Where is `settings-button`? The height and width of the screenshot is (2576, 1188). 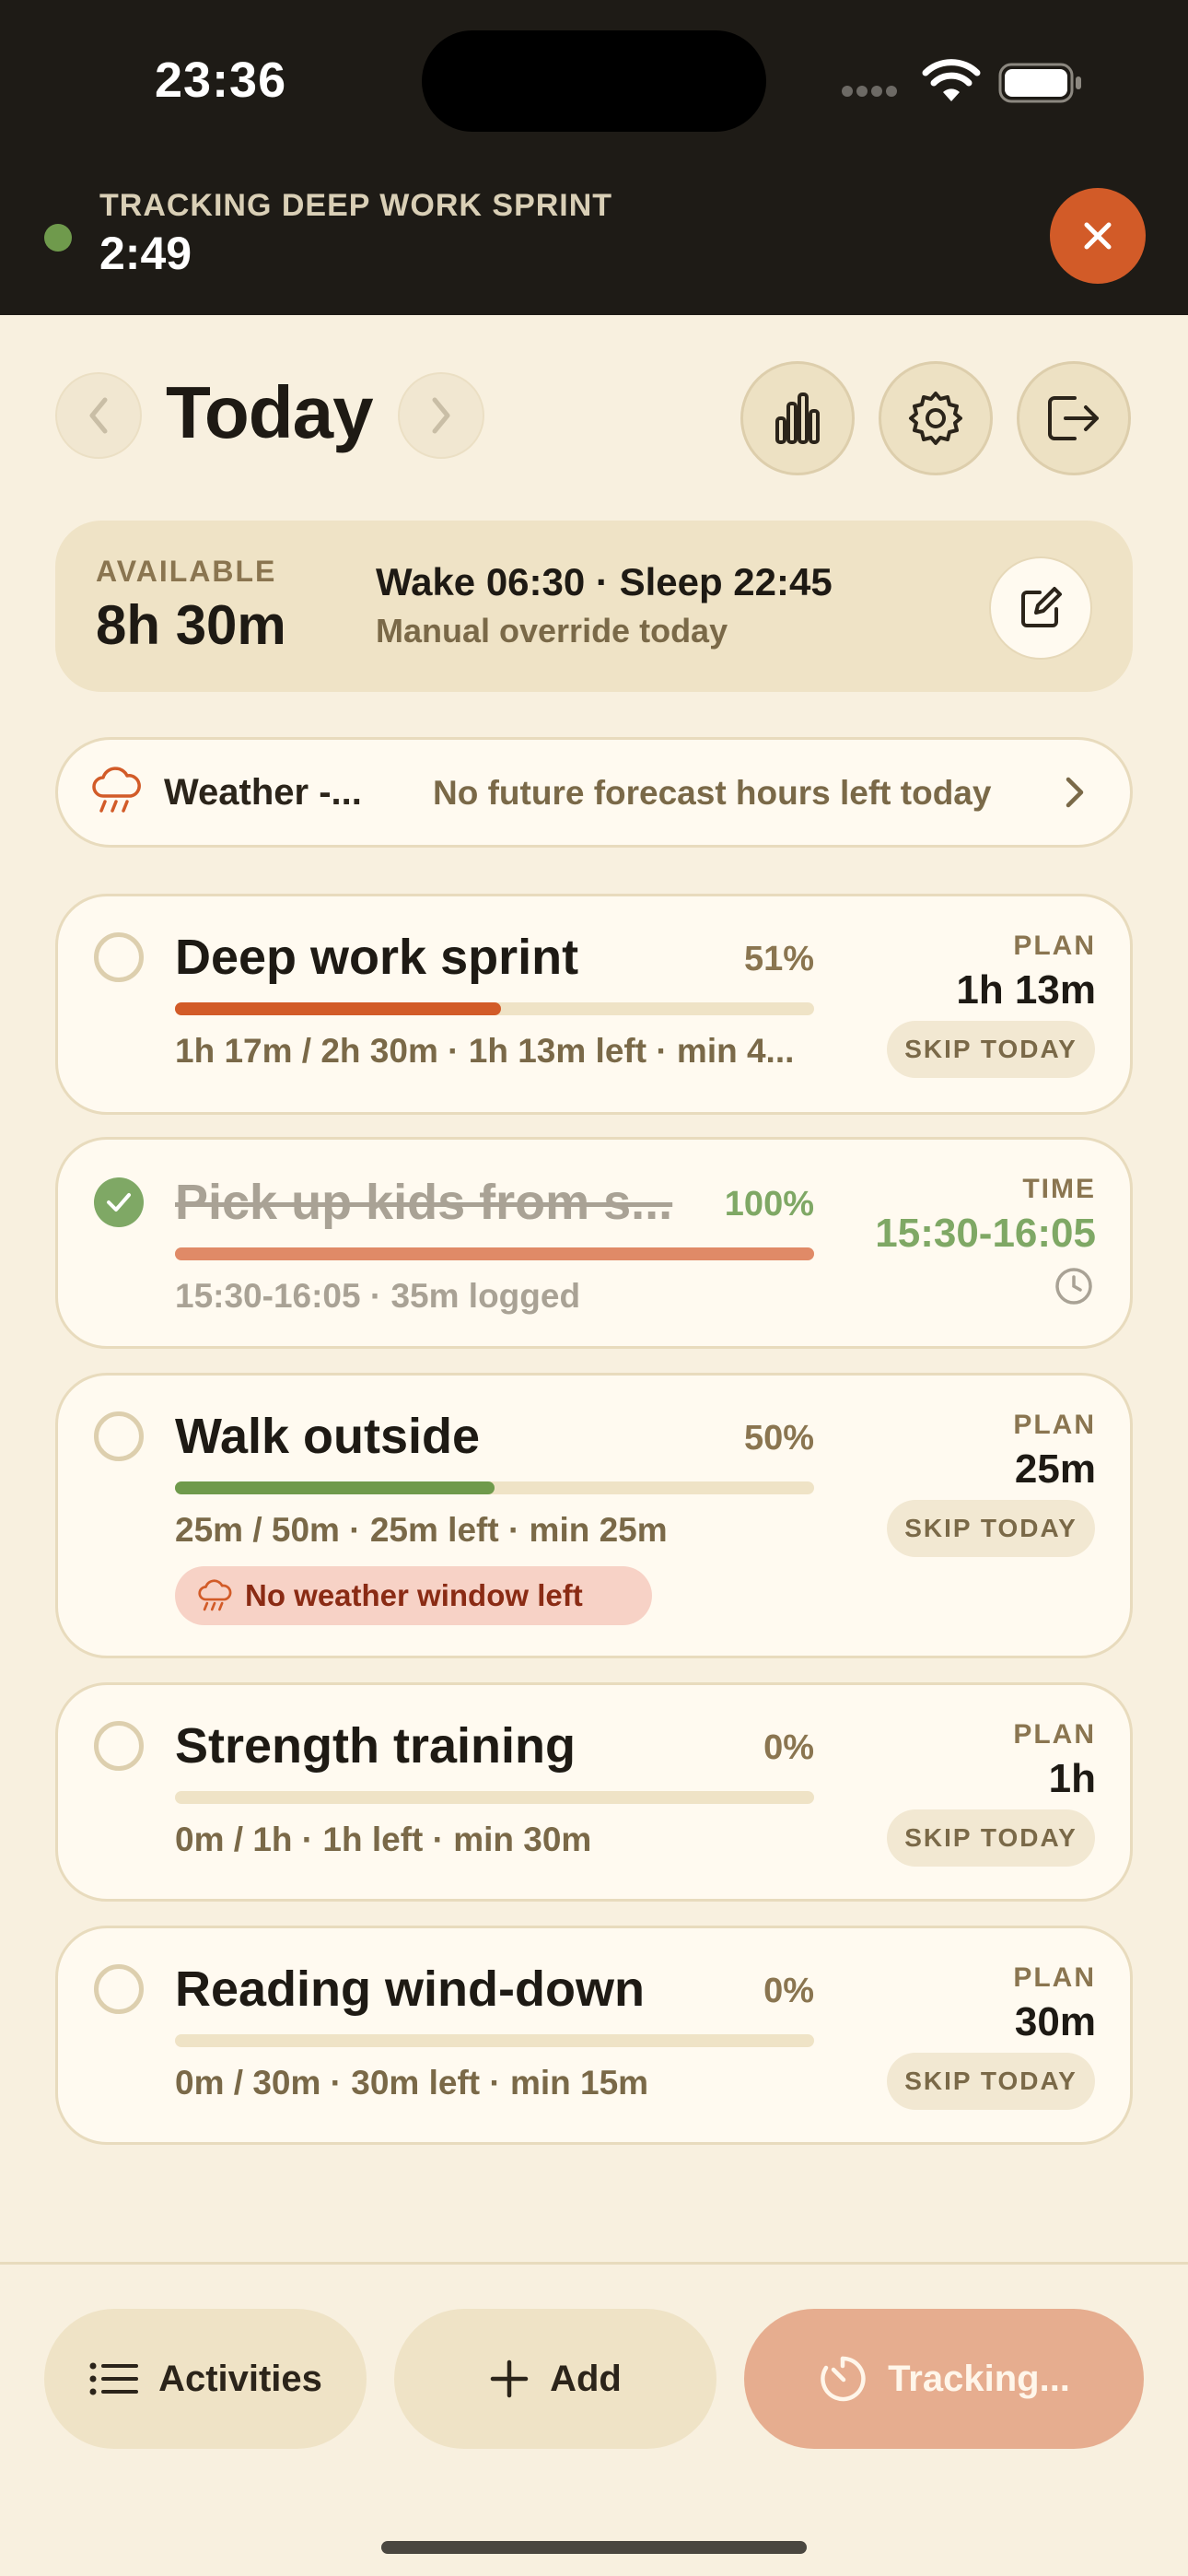 settings-button is located at coordinates (936, 418).